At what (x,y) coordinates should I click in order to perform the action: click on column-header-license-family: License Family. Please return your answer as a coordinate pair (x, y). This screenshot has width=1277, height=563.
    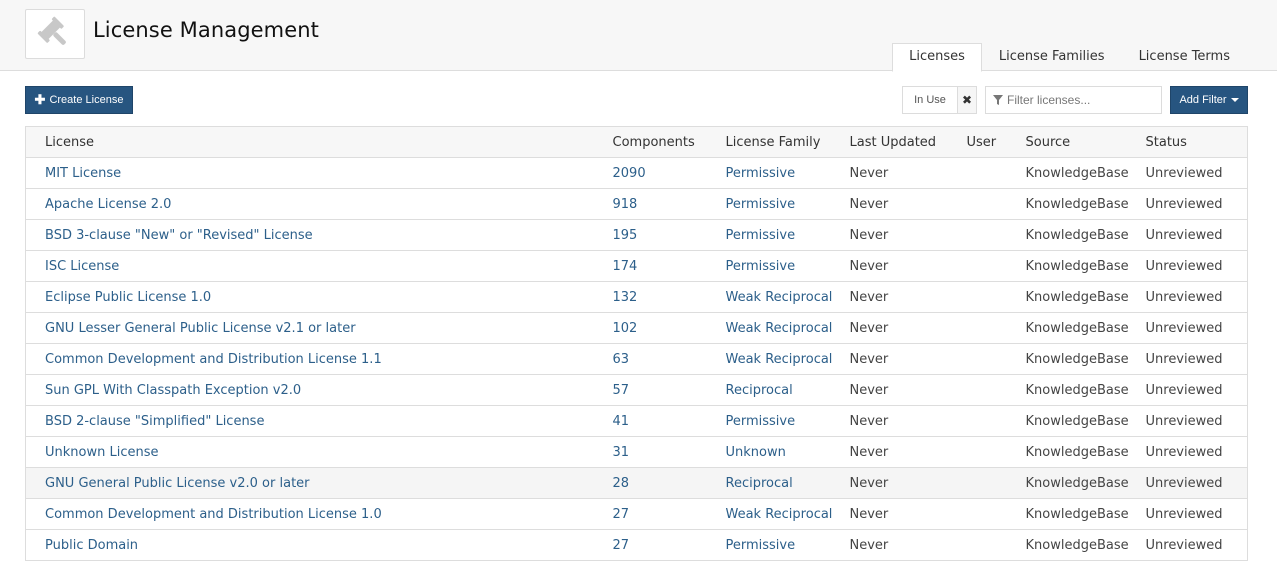
    Looking at the image, I should click on (787, 142).